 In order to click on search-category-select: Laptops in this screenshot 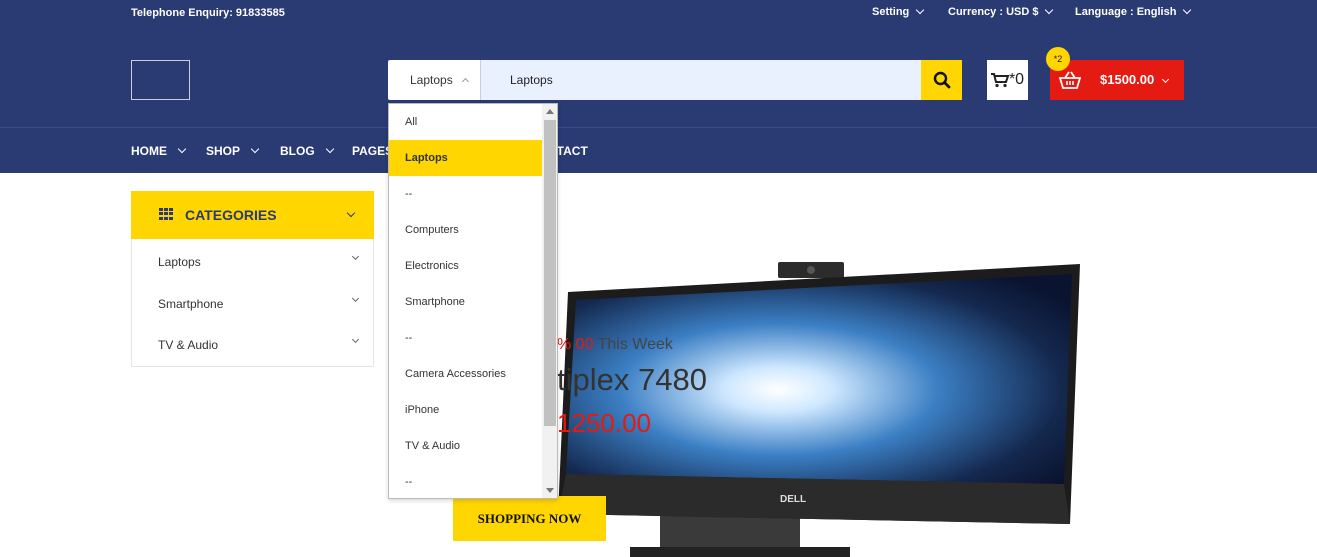, I will do `click(434, 80)`.